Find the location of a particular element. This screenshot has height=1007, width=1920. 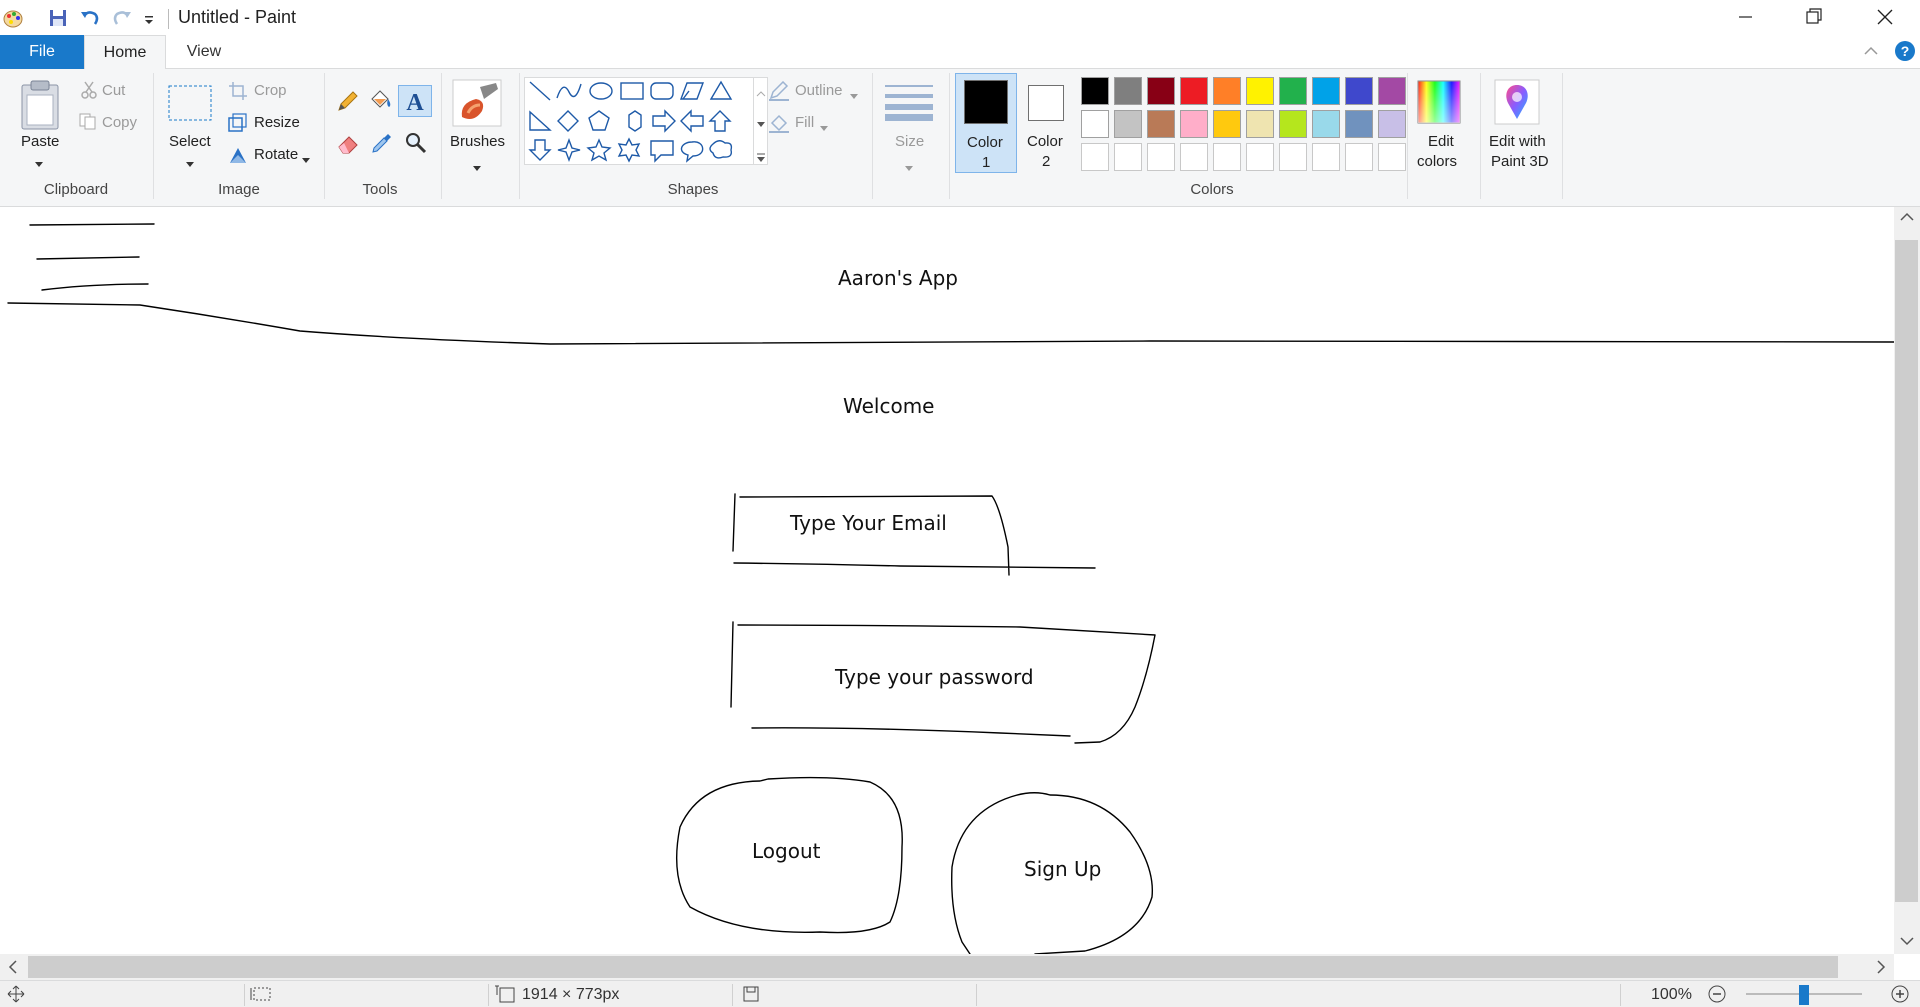

select-label: Select is located at coordinates (190, 141).